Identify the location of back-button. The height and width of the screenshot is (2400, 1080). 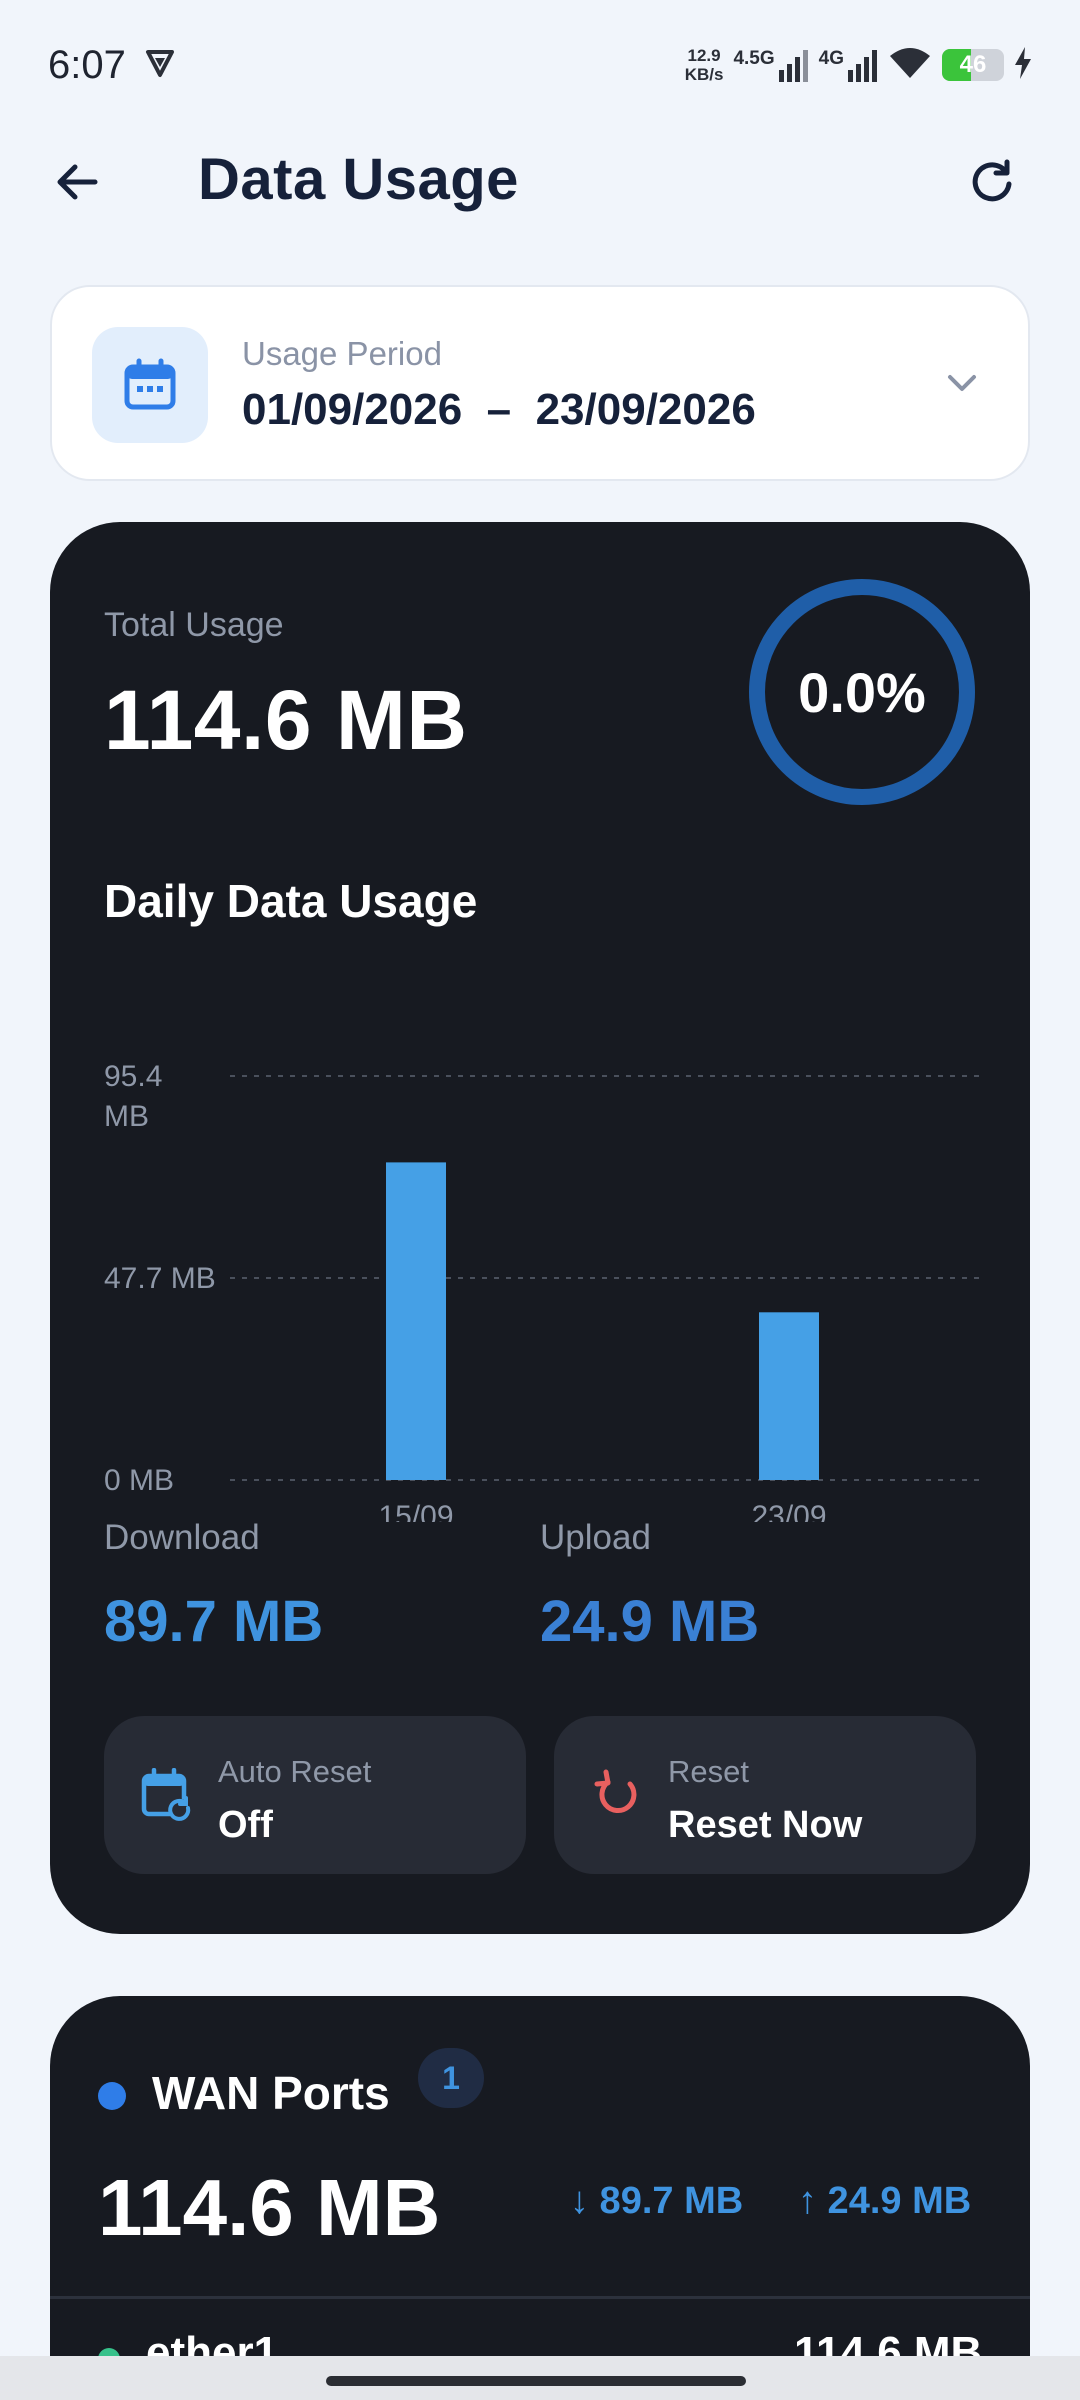
(77, 182).